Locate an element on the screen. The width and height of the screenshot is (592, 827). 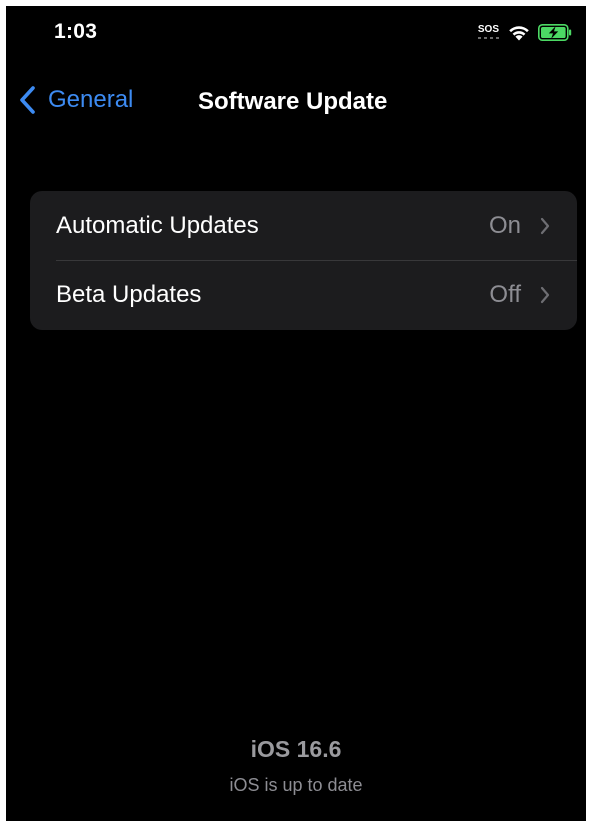
chevron-left-icon is located at coordinates (27, 100).